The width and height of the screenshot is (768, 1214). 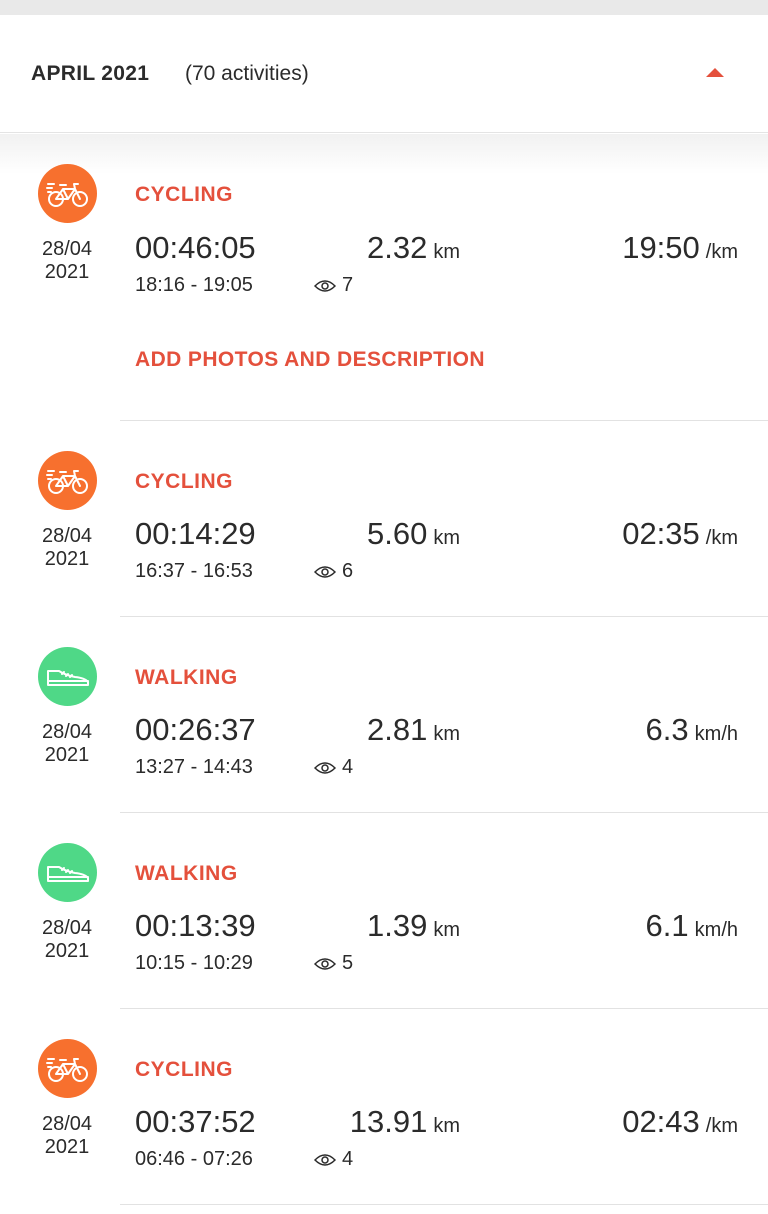 I want to click on activity-pace: 6.3 km/h, so click(x=692, y=730).